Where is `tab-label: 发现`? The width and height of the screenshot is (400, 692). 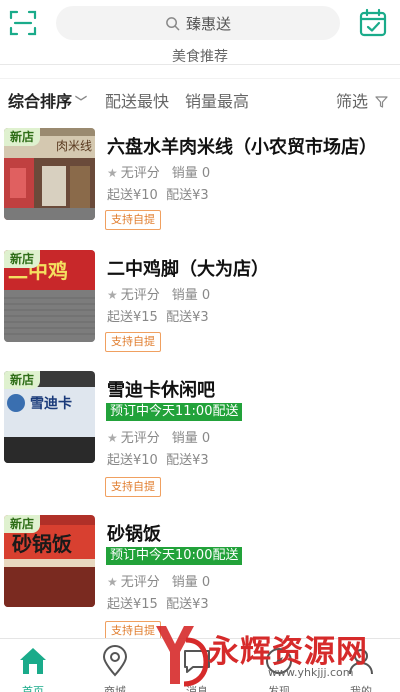 tab-label: 发现 is located at coordinates (279, 688).